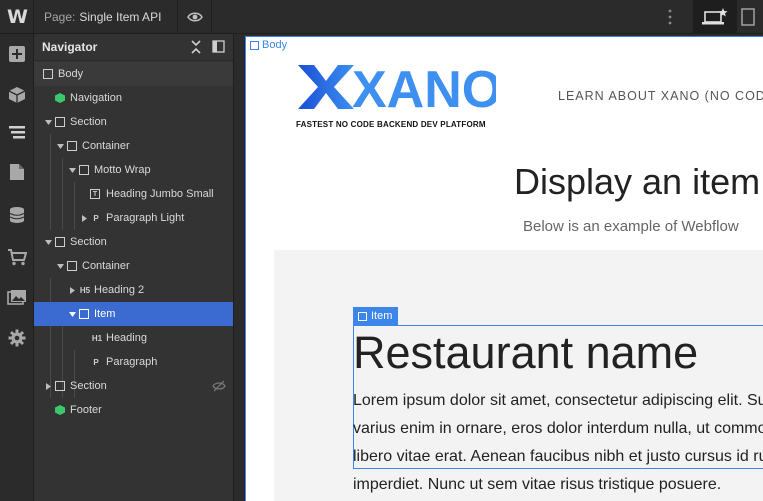 The image size is (763, 501). What do you see at coordinates (382, 316) in the screenshot?
I see `item-tag-label: Item` at bounding box center [382, 316].